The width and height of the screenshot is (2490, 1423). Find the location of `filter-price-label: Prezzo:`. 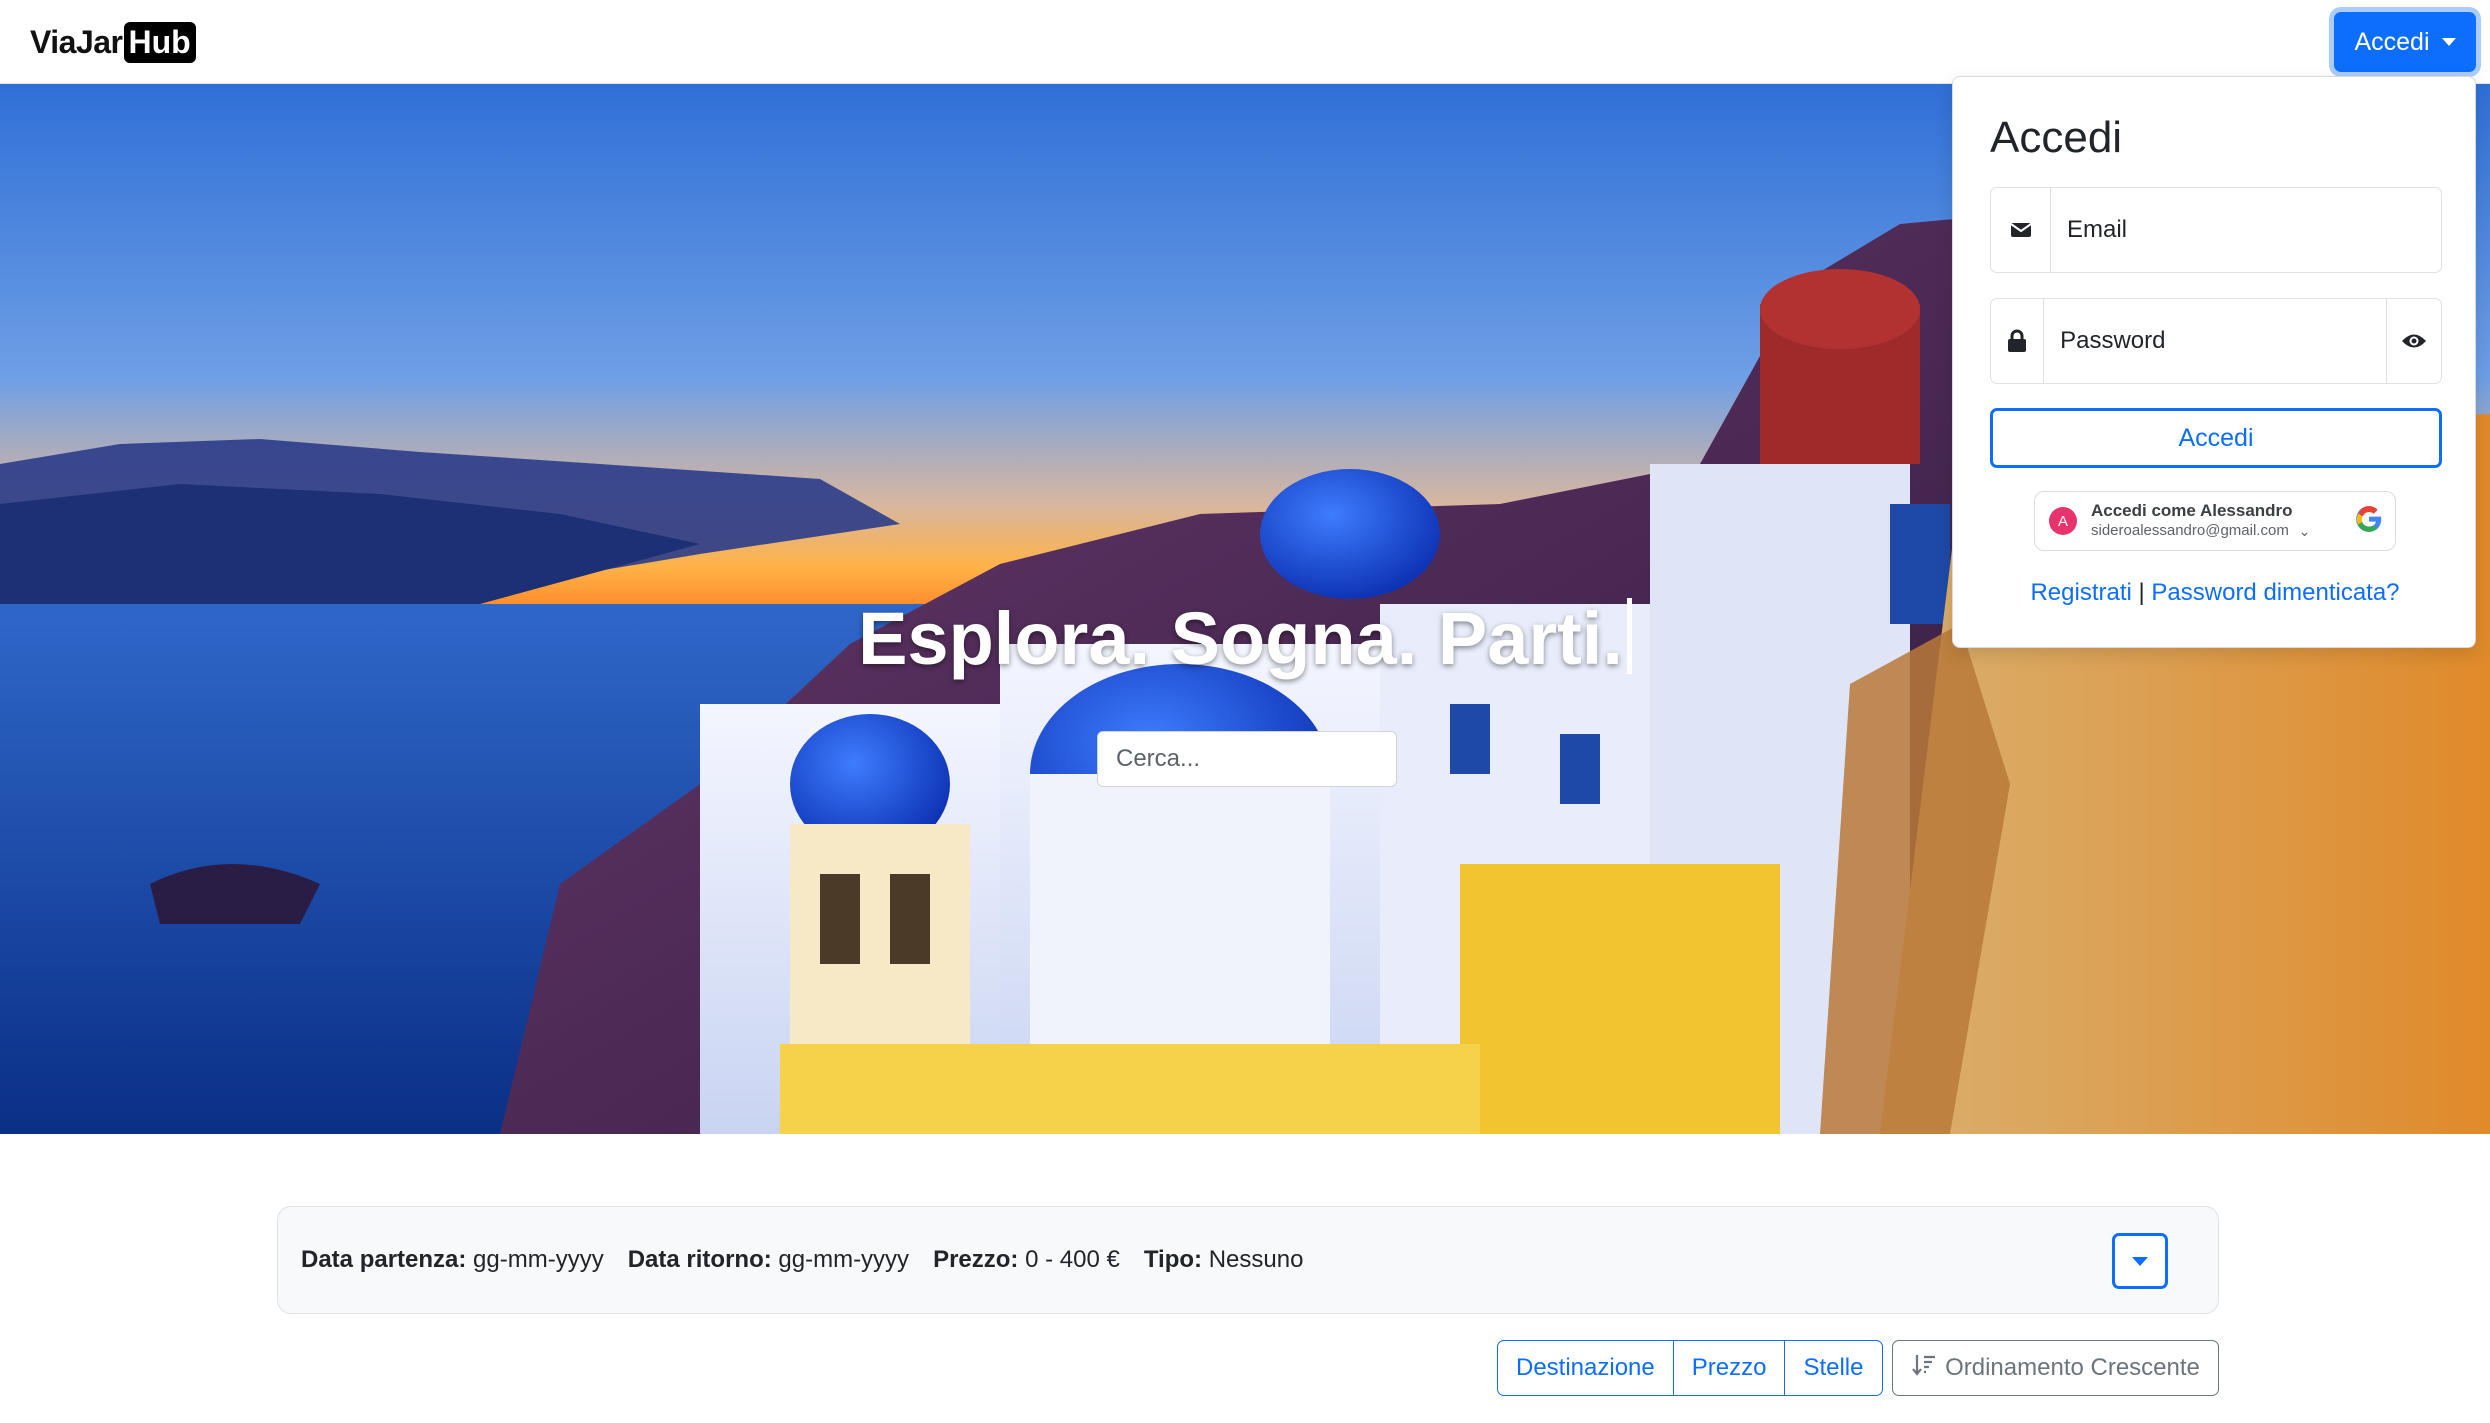

filter-price-label: Prezzo: is located at coordinates (976, 1259).